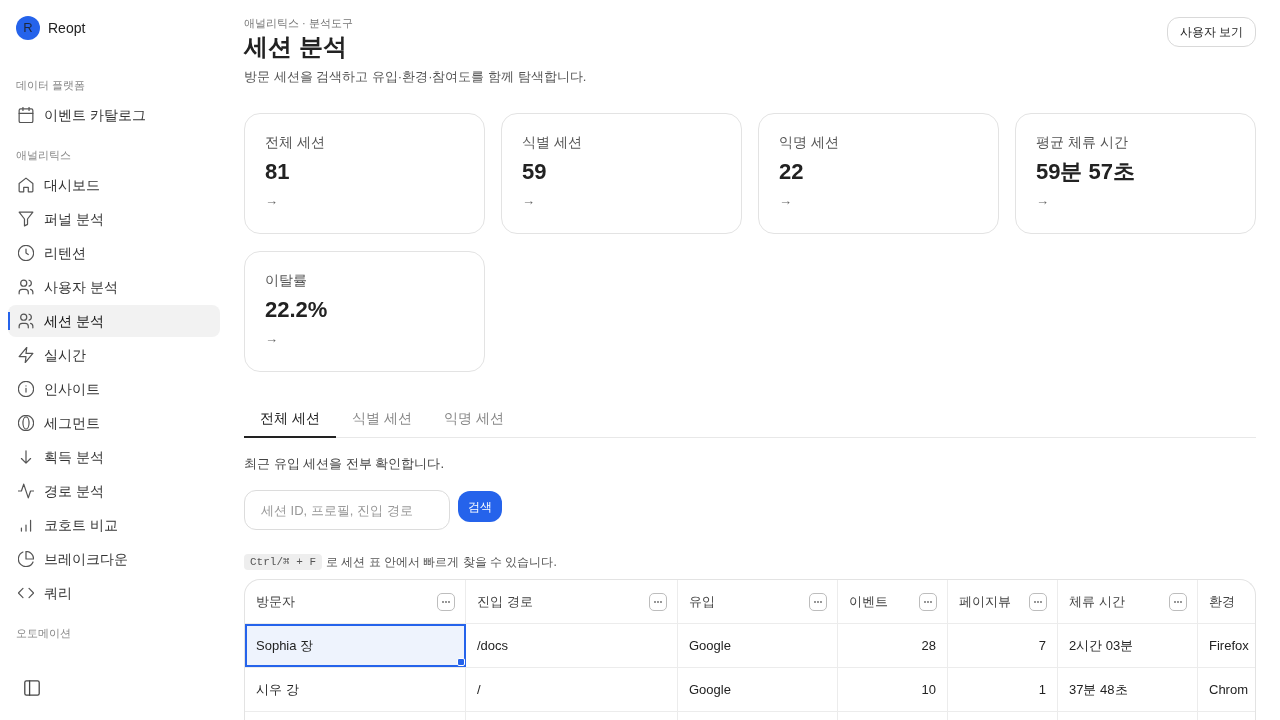 The height and width of the screenshot is (720, 1280). What do you see at coordinates (278, 172) in the screenshot?
I see `stat-value: 81` at bounding box center [278, 172].